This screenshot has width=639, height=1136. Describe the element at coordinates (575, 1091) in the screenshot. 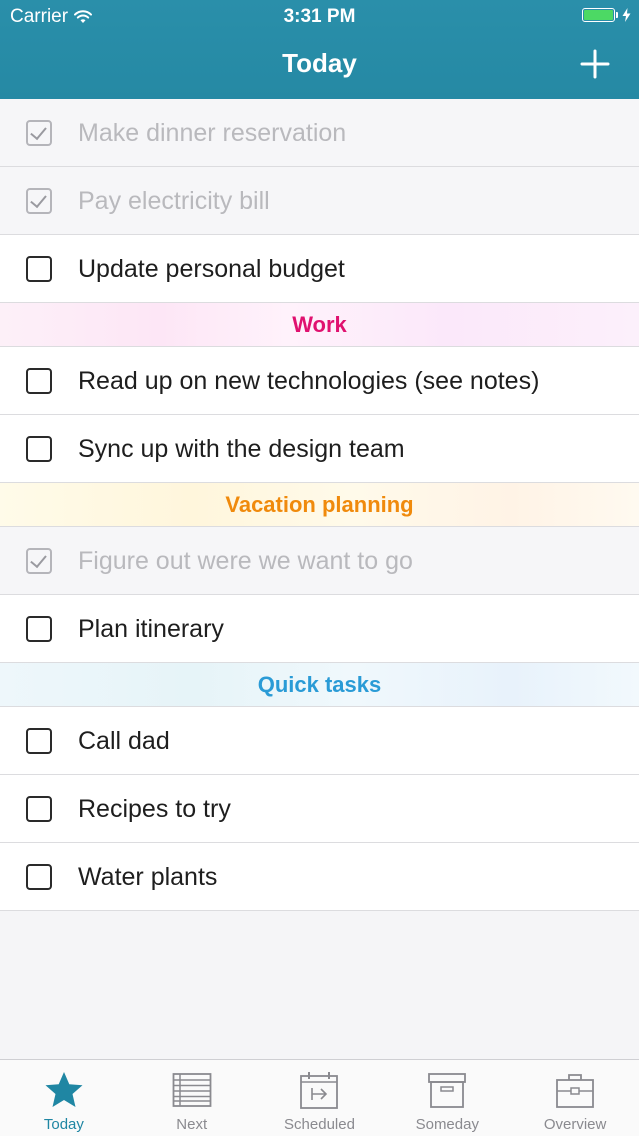

I see `briefcase-icon` at that location.